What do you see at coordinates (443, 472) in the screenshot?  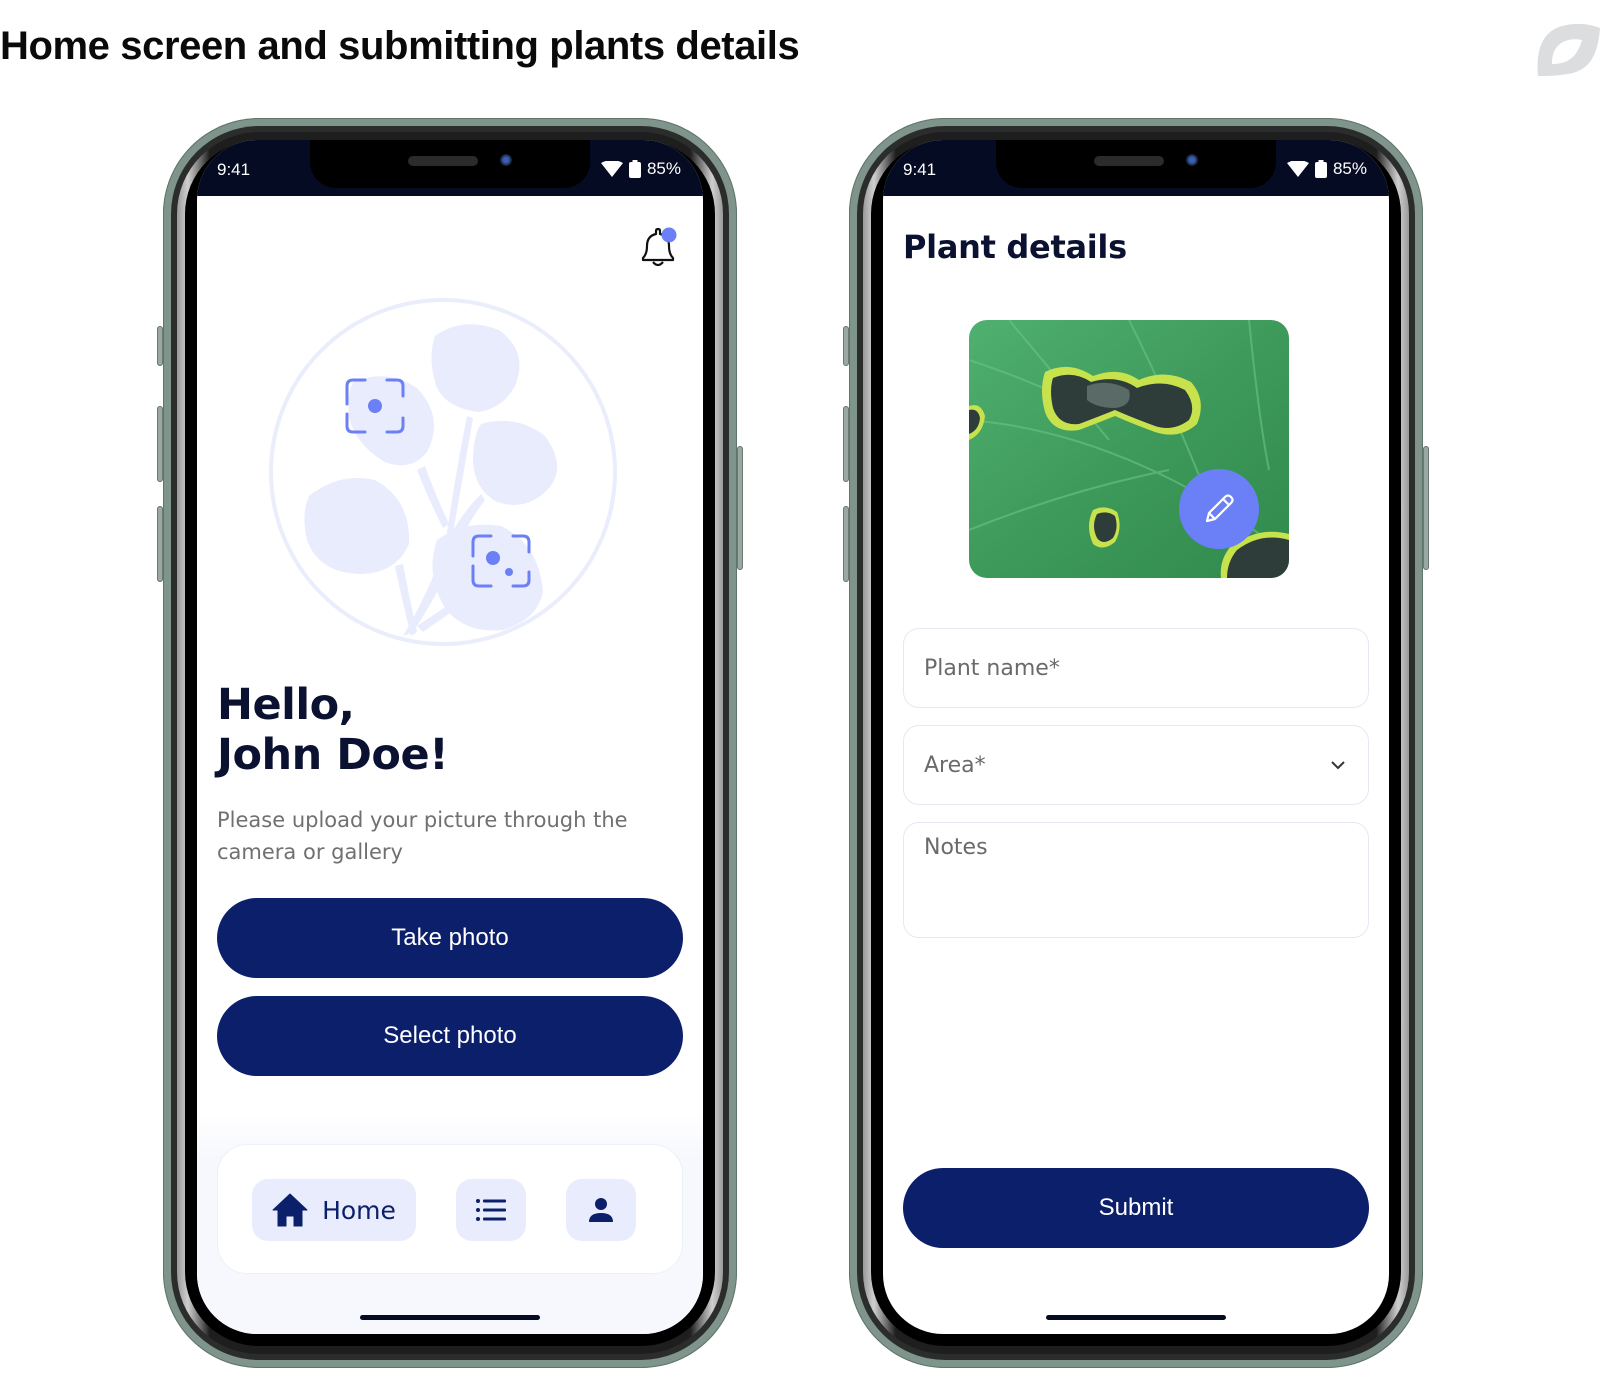 I see `plant-scan-illustration` at bounding box center [443, 472].